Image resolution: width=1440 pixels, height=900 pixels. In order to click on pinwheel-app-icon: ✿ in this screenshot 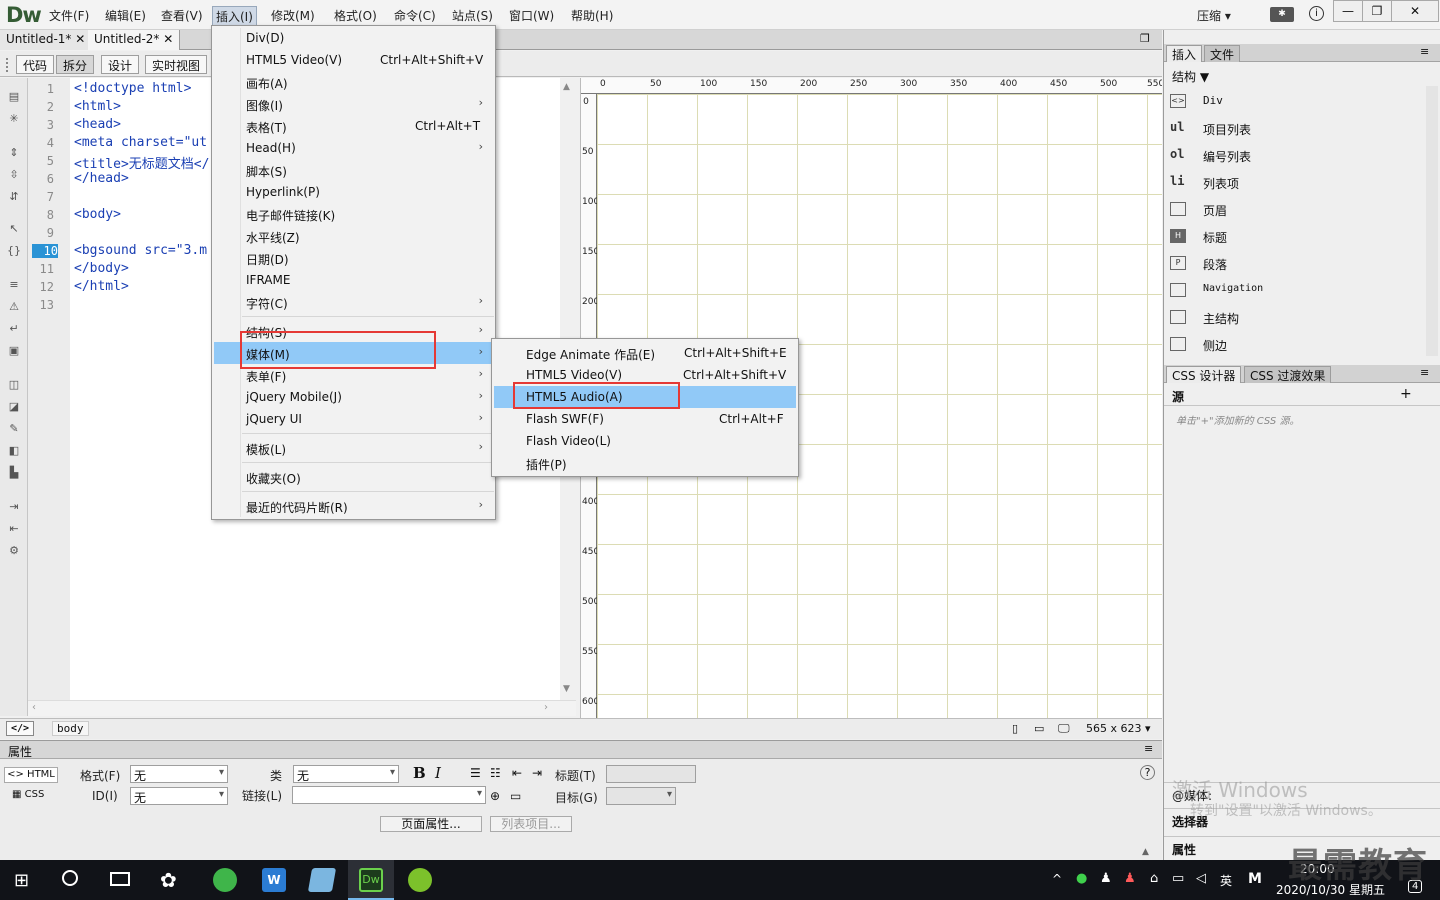, I will do `click(168, 880)`.